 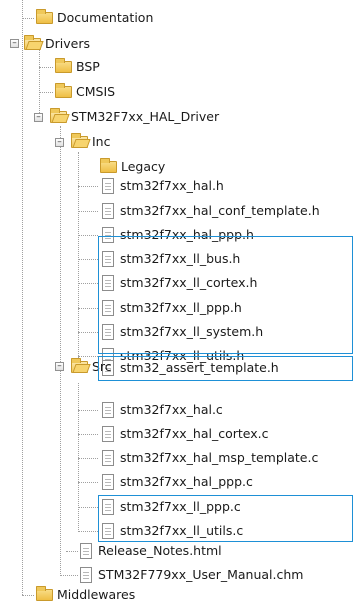 I want to click on collapse-button-src: –, so click(x=59, y=366).